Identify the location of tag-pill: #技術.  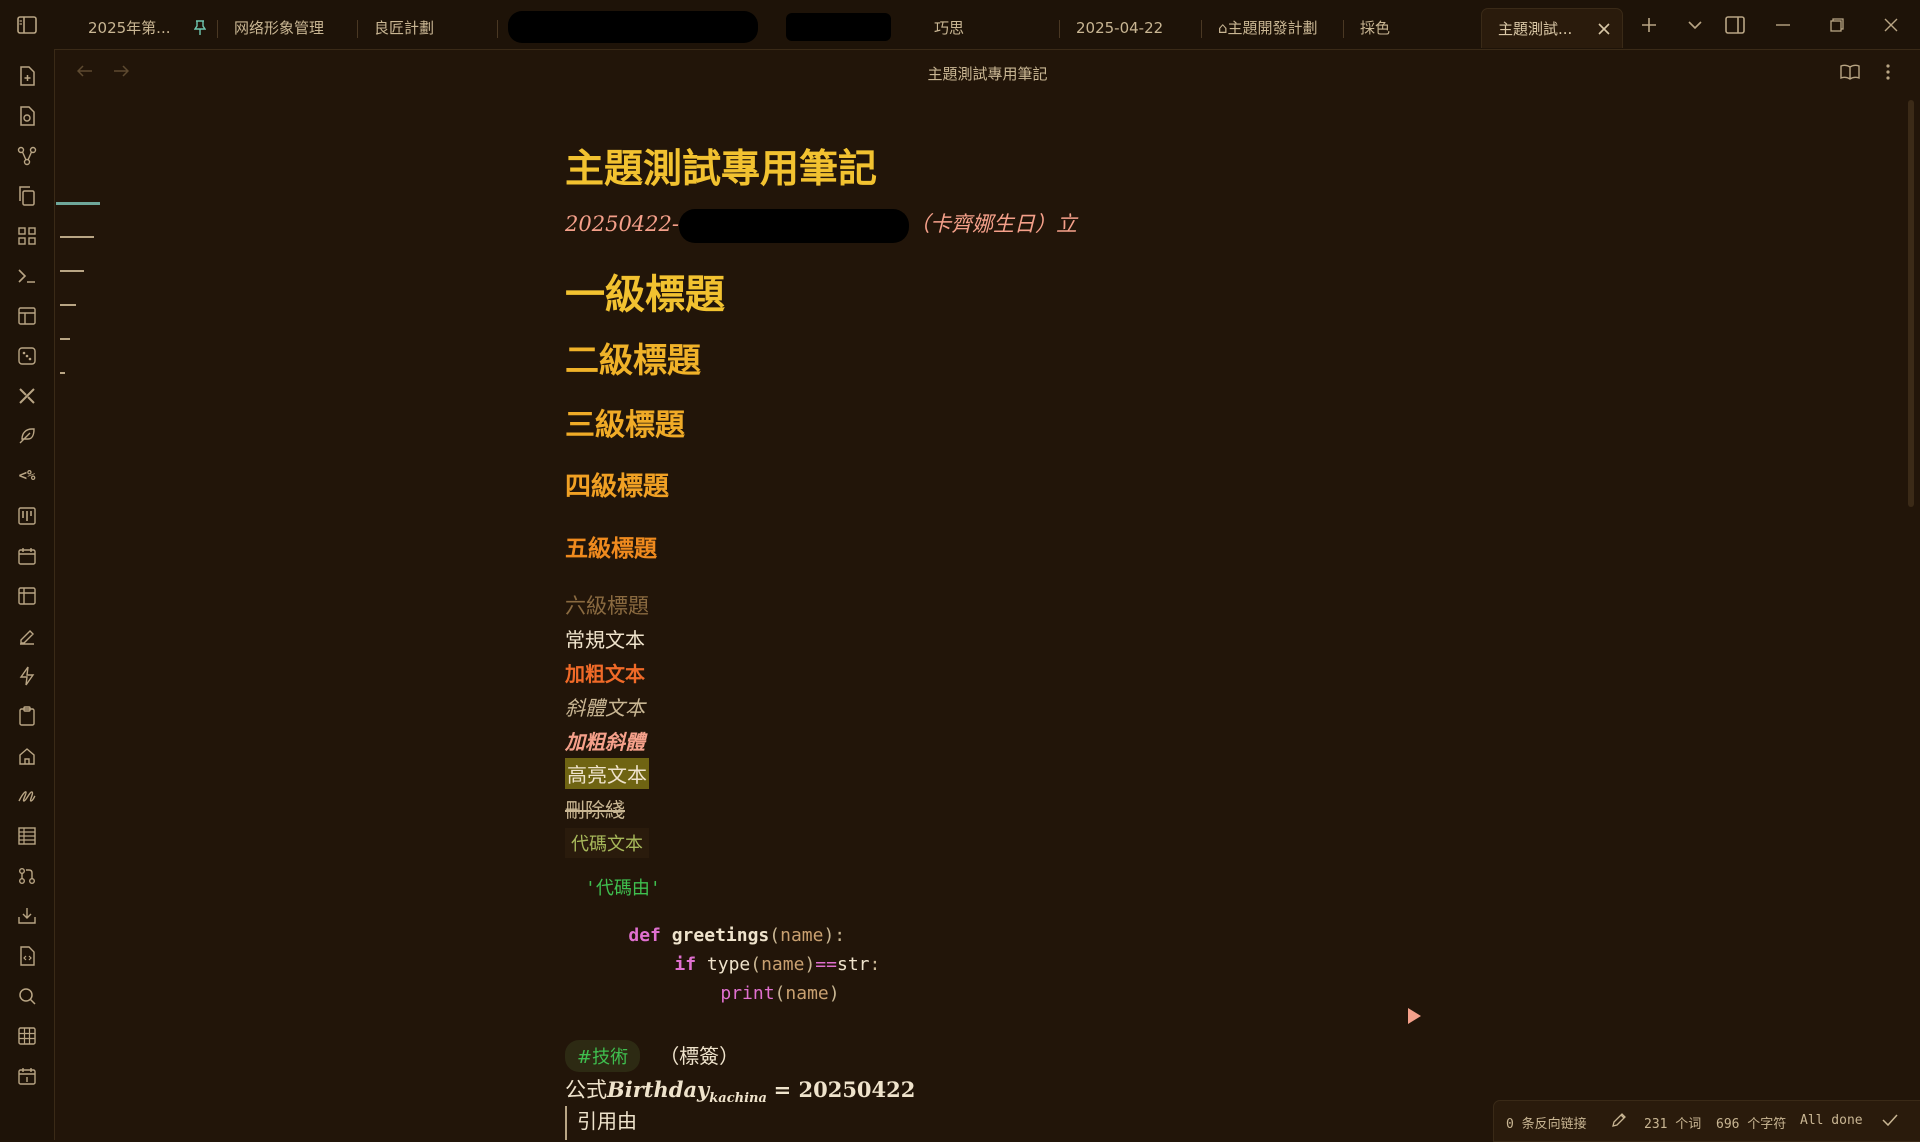
(603, 1056).